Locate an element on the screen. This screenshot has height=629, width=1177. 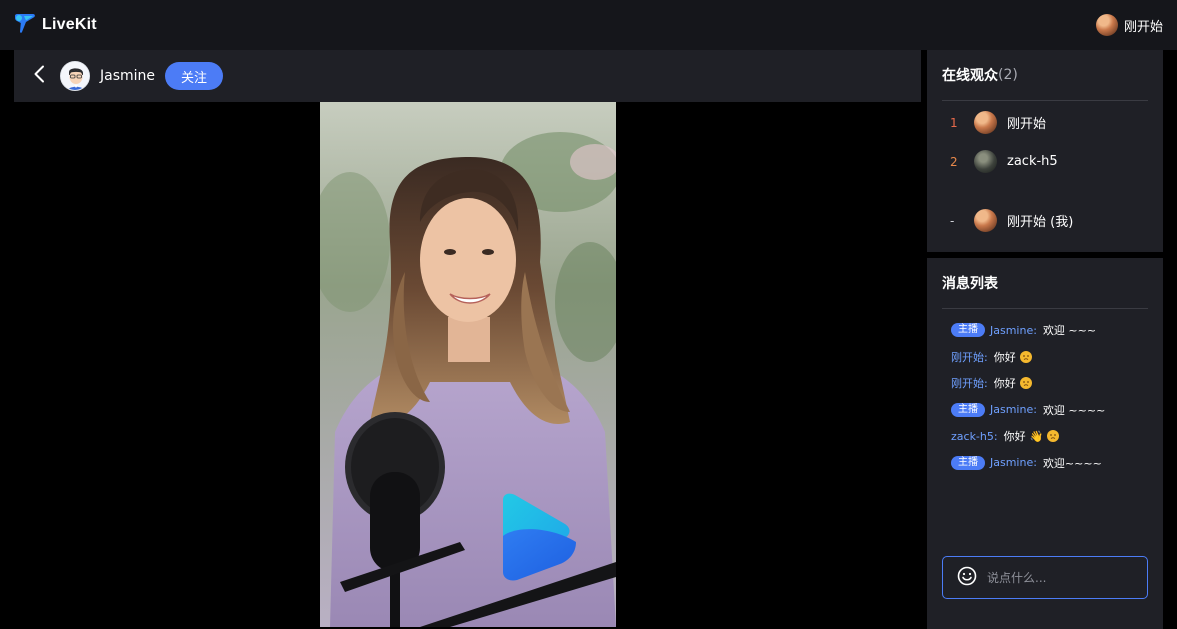
message-text: 欢迎 ~~~~ is located at coordinates (1074, 410).